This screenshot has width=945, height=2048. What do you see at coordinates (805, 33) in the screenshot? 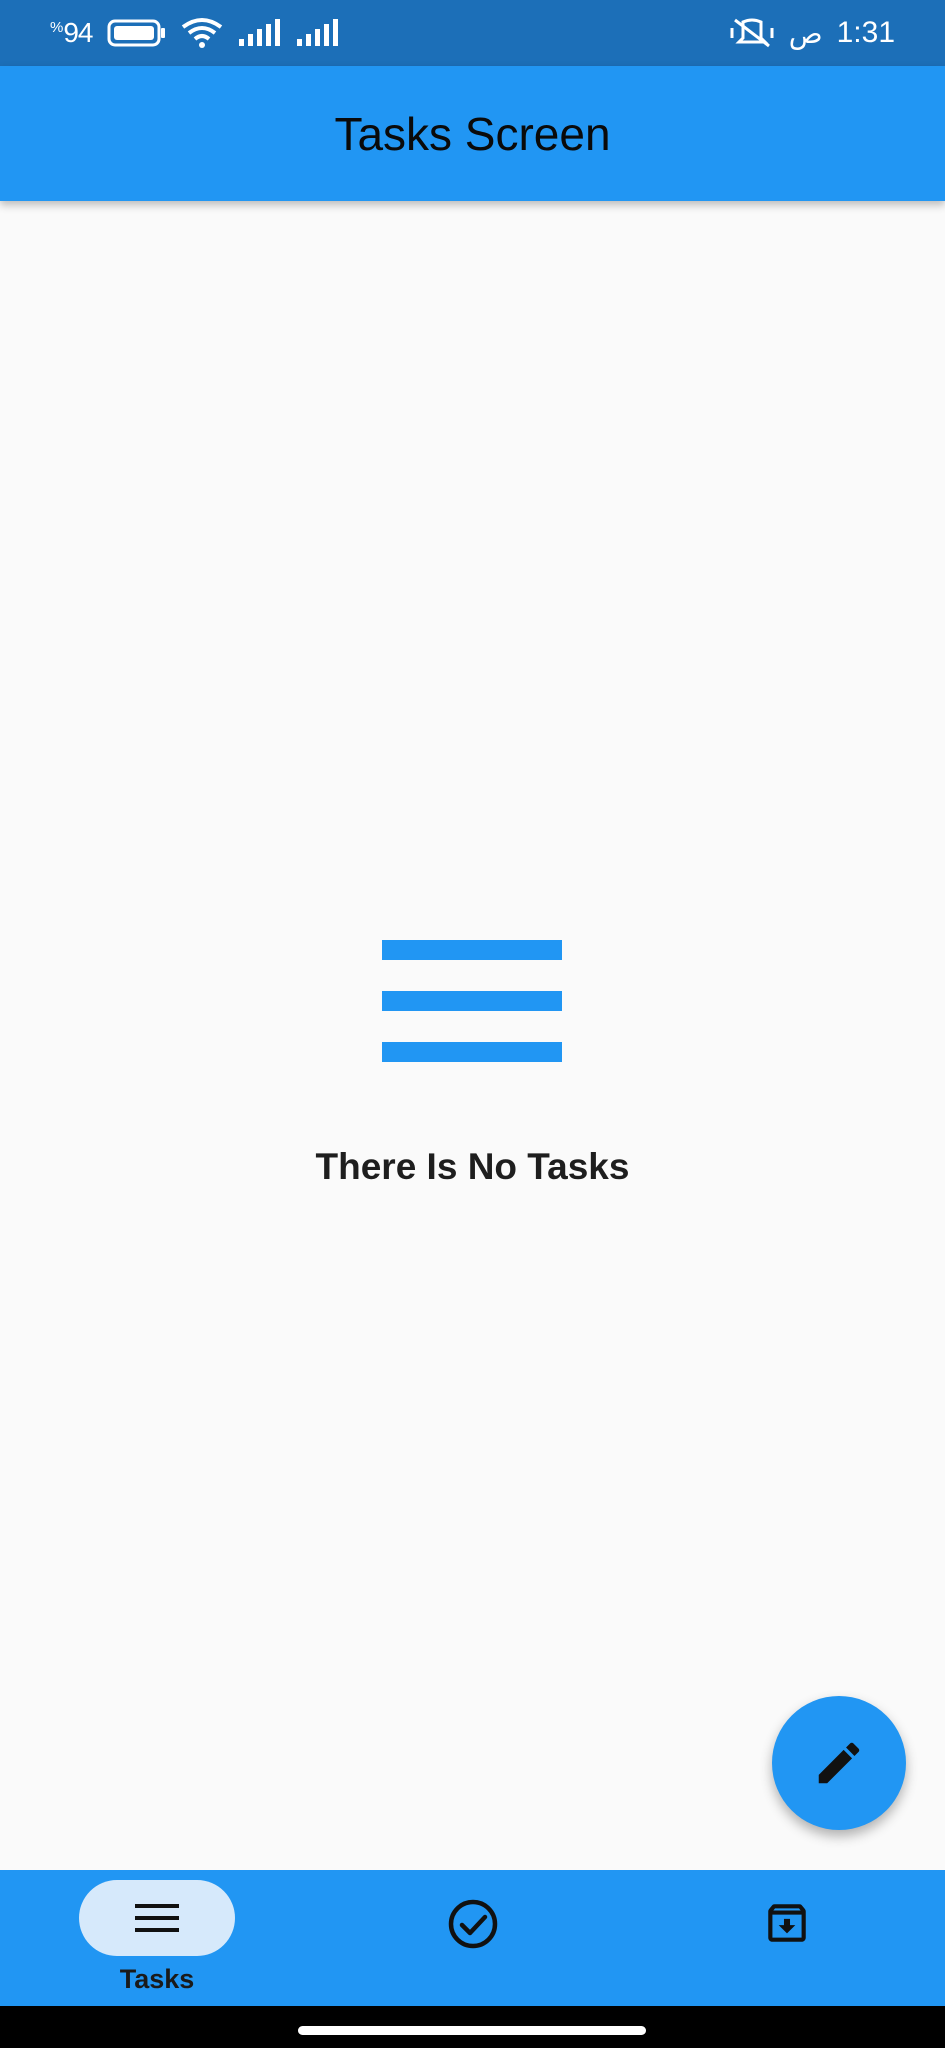
I see `am-pm-label: ص` at bounding box center [805, 33].